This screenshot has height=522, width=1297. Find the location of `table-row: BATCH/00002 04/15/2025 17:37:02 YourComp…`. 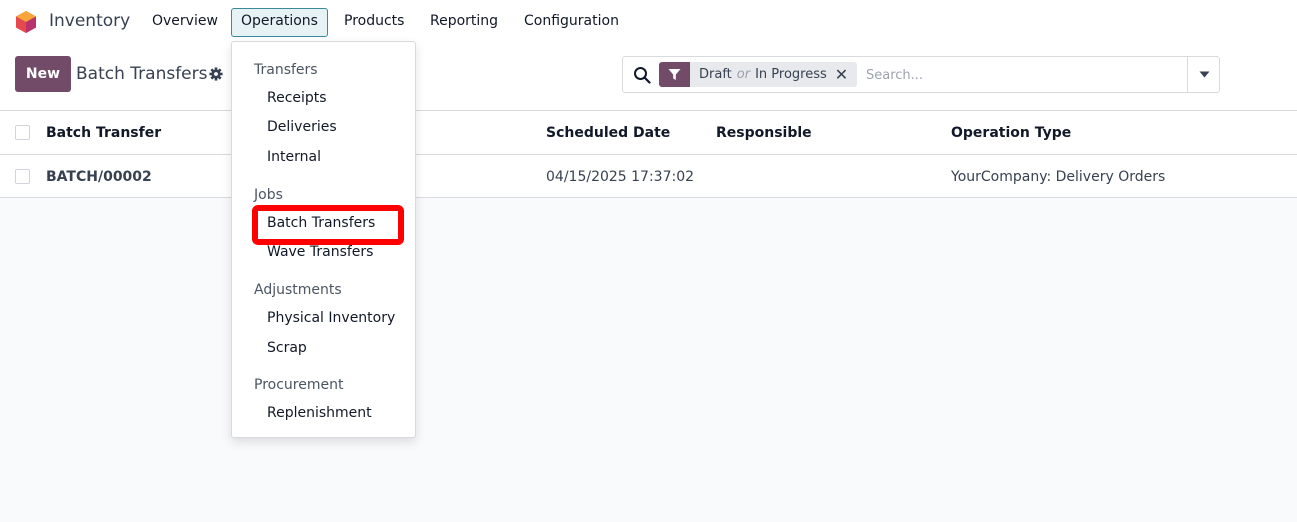

table-row: BATCH/00002 04/15/2025 17:37:02 YourComp… is located at coordinates (648, 176).